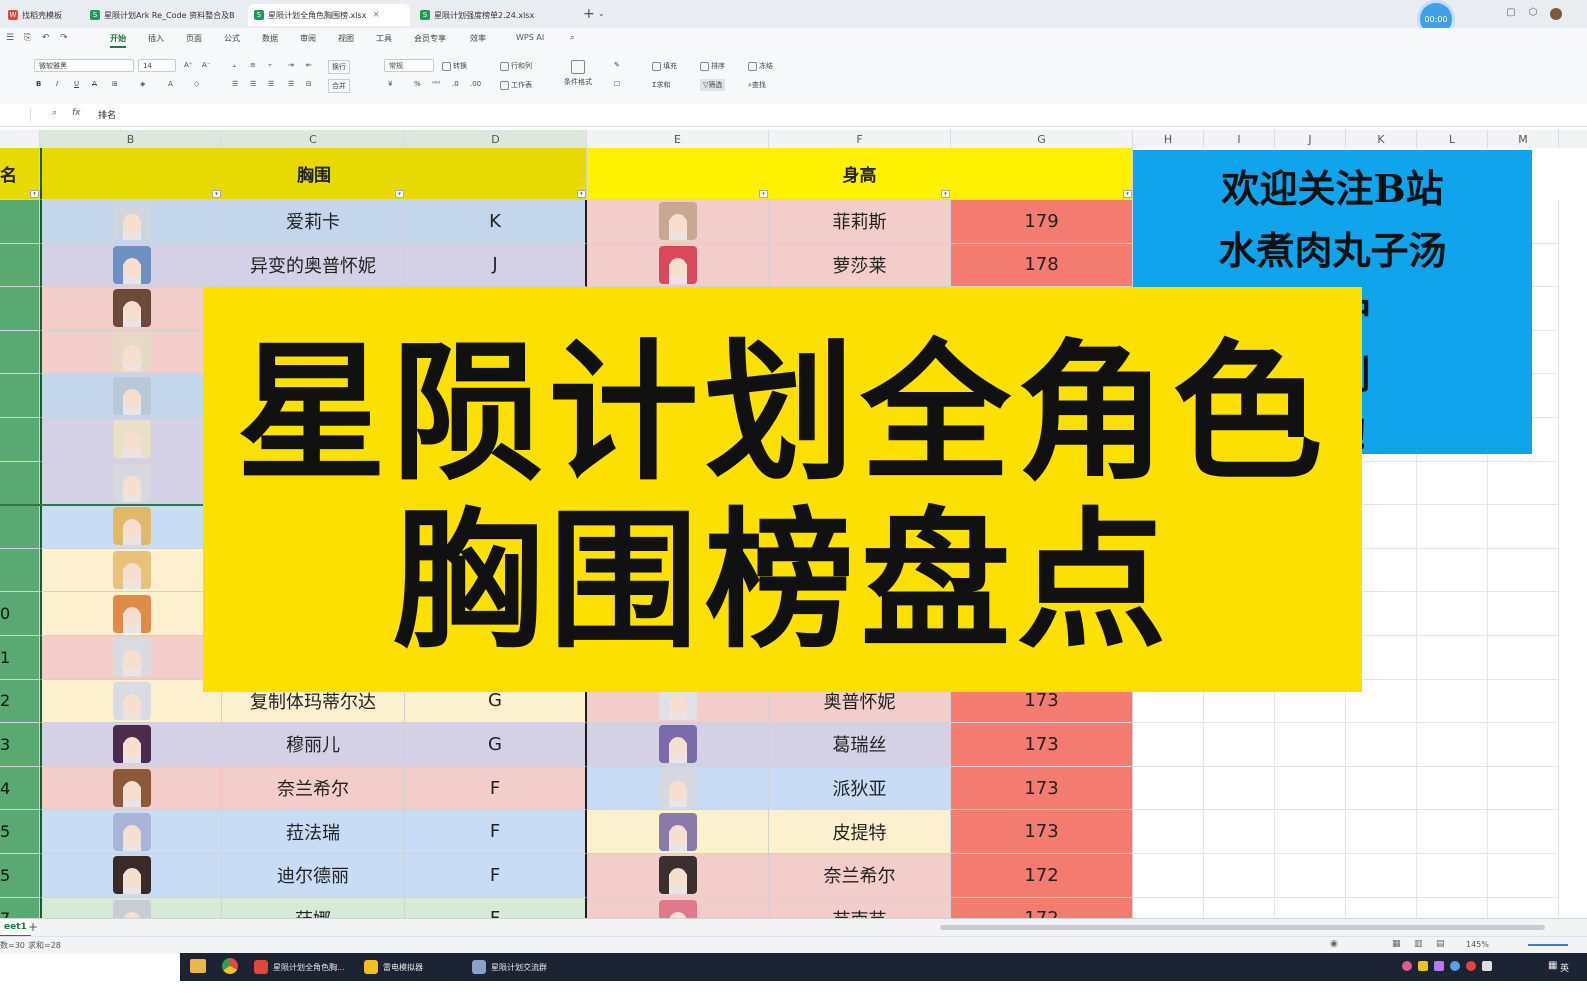  Describe the element at coordinates (530, 37) in the screenshot. I see `wps-ai-button: WPS AI` at that location.